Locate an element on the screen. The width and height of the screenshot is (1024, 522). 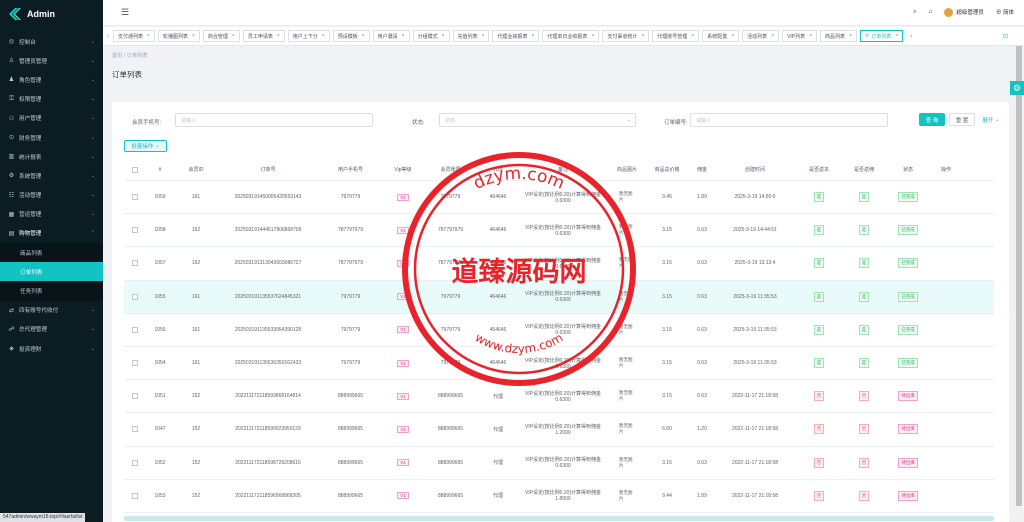
sidebar-item: ▥ 统计报表 ⌄ is located at coordinates (51, 156).